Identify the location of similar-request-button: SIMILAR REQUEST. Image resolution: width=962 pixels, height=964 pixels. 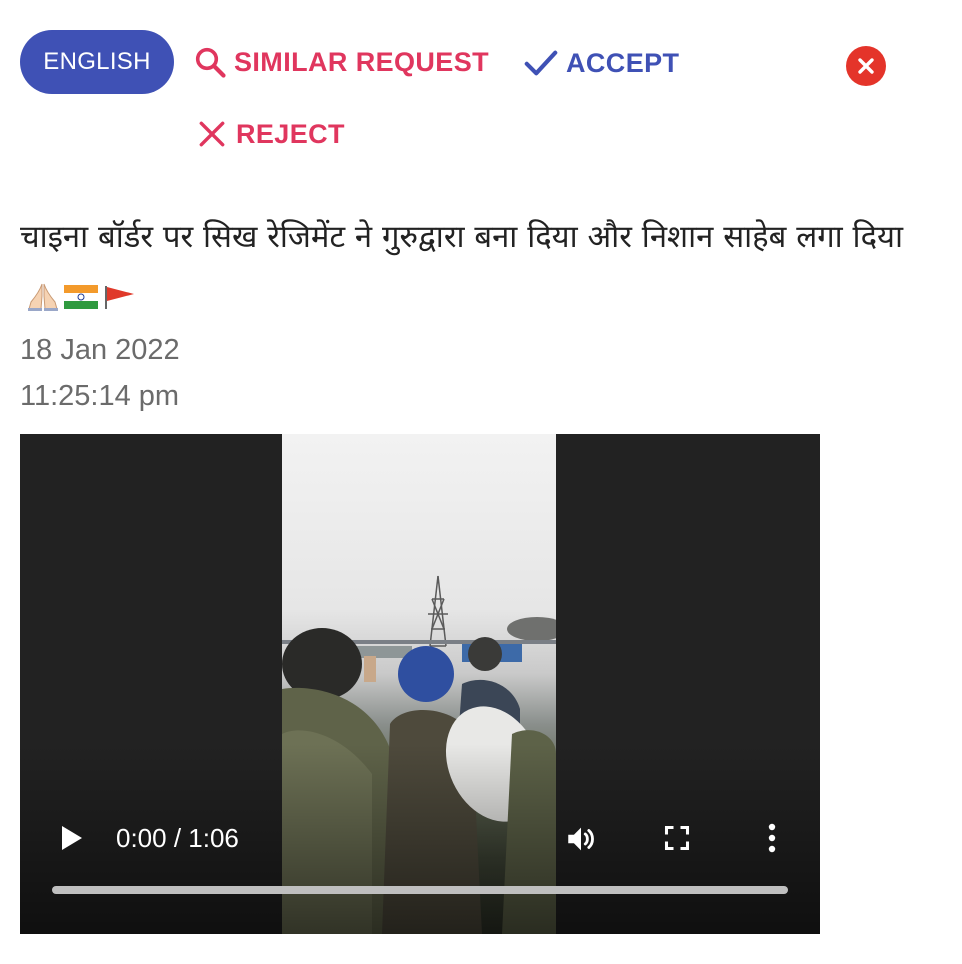
(340, 62).